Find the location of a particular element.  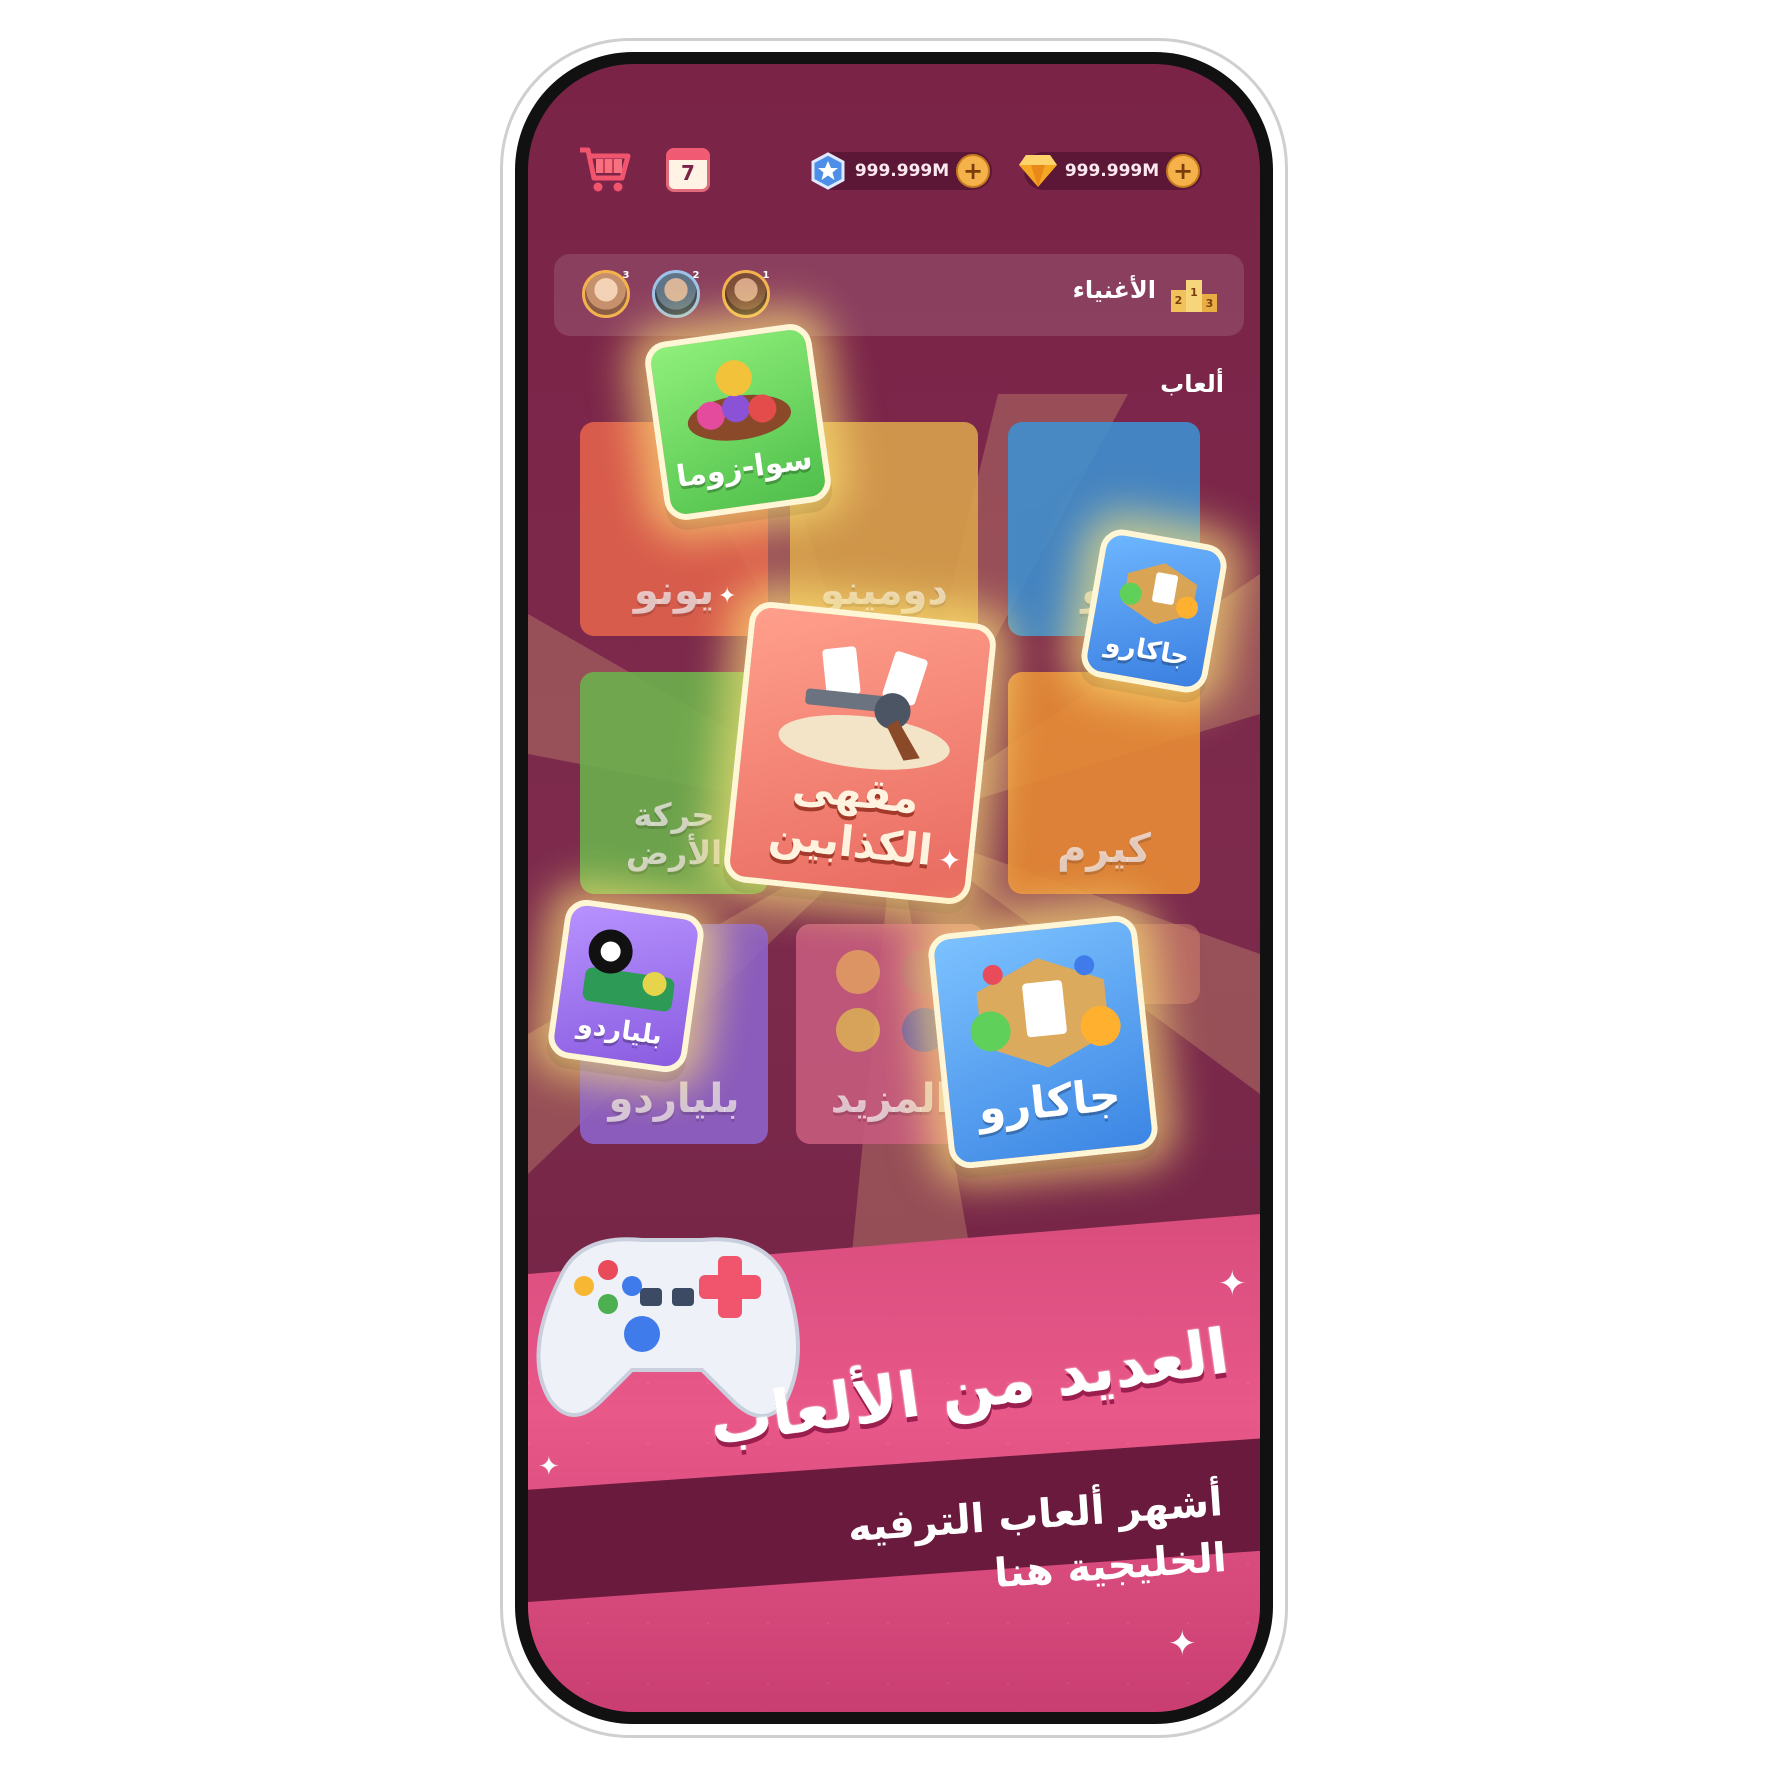

rank-crown: 2 is located at coordinates (696, 275).